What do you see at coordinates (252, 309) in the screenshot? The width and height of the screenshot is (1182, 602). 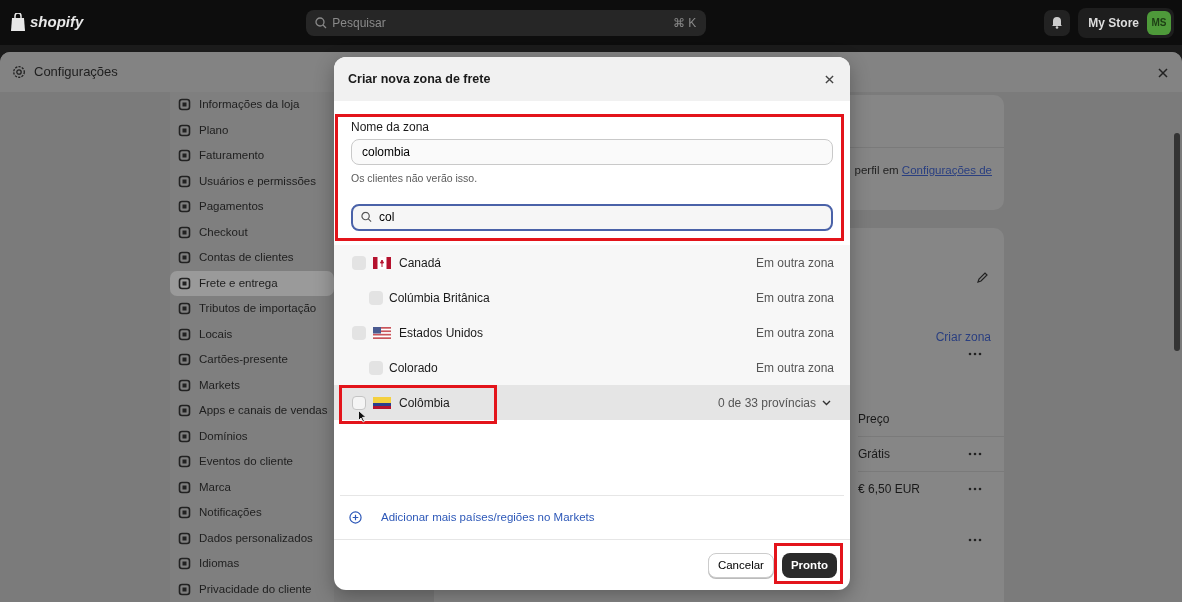 I see `sidebar-item: Tributos de importação` at bounding box center [252, 309].